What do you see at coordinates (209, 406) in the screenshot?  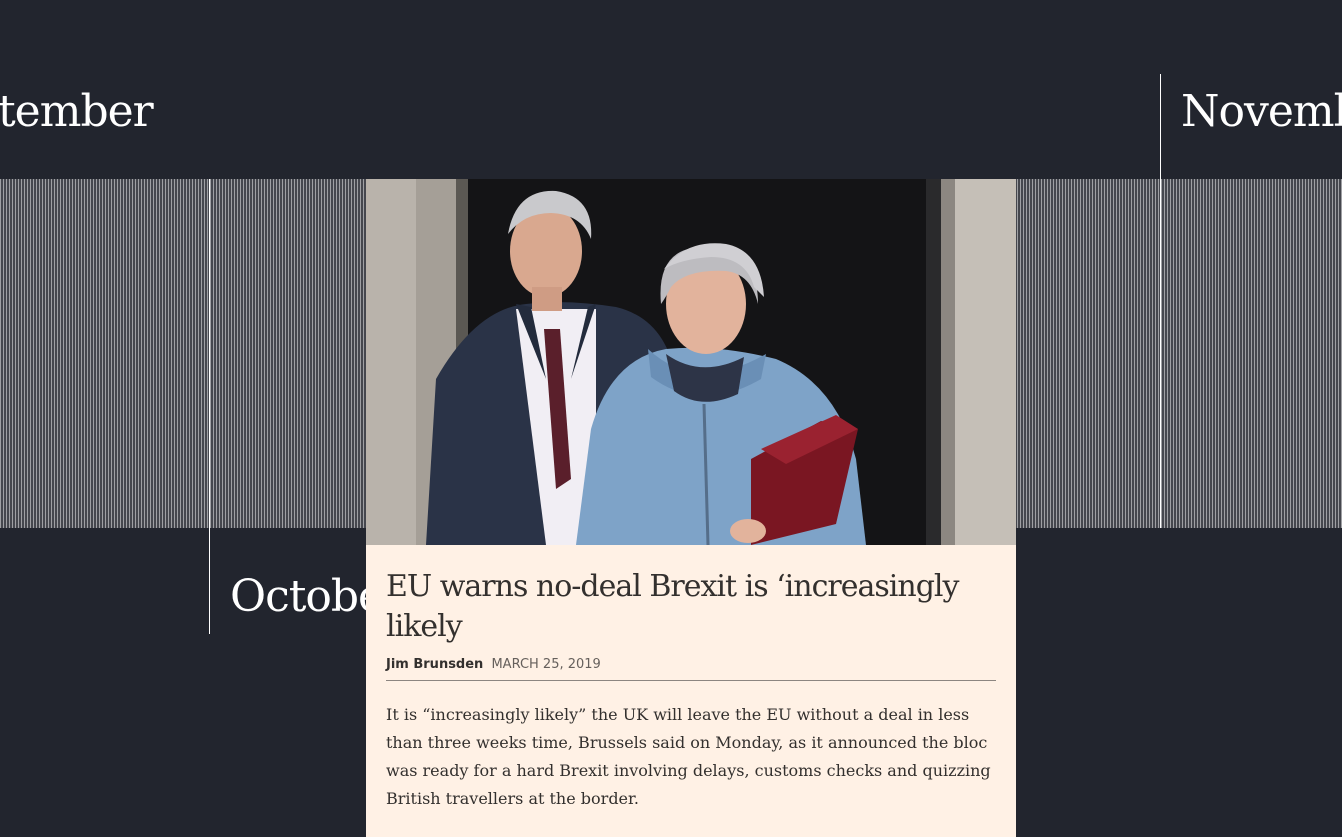 I see `month-divider-october` at bounding box center [209, 406].